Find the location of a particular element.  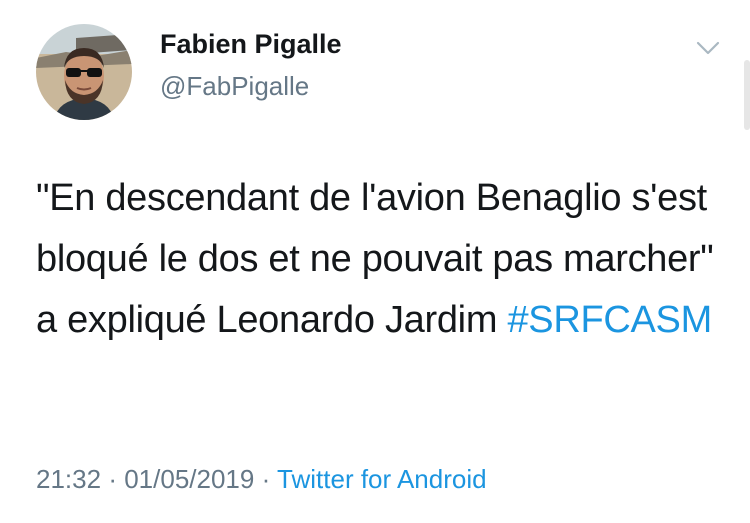

avatar is located at coordinates (84, 72).